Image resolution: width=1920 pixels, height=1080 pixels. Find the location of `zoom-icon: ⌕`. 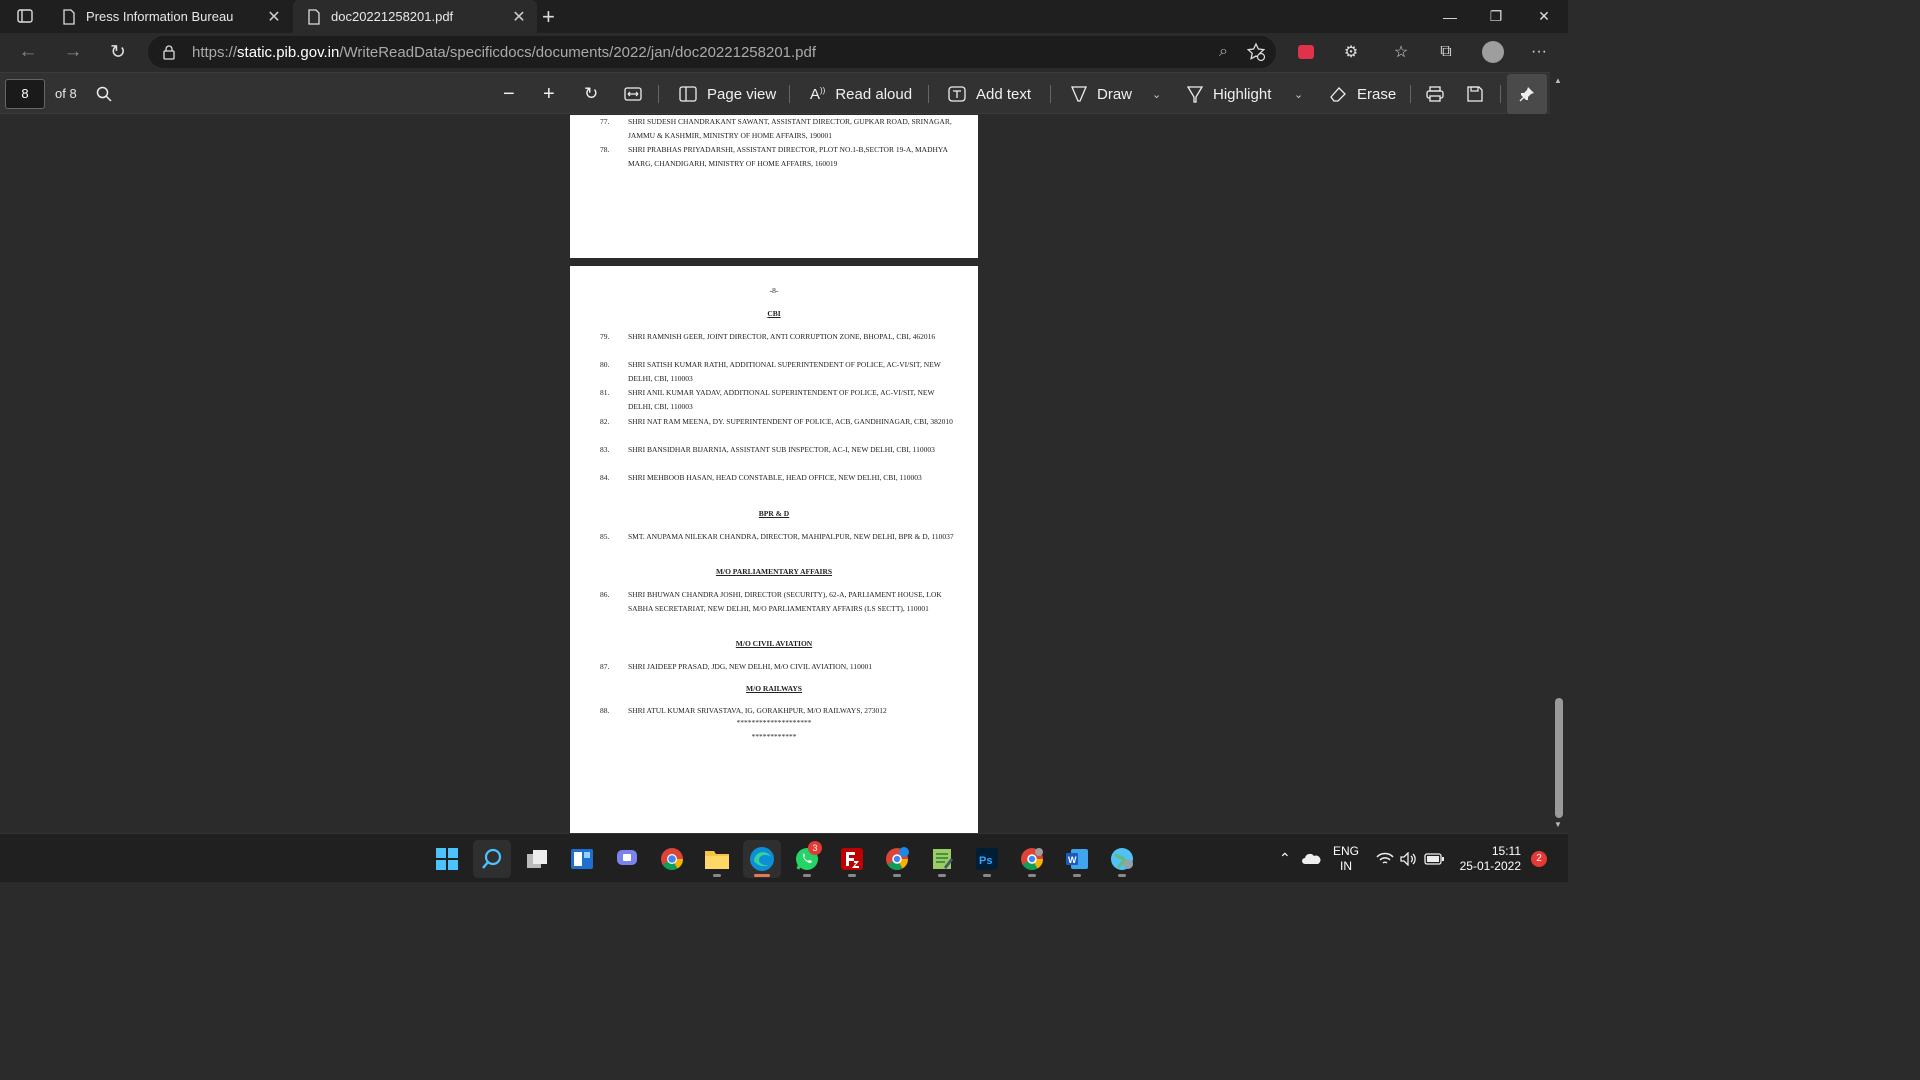

zoom-icon: ⌕ is located at coordinates (1223, 52).